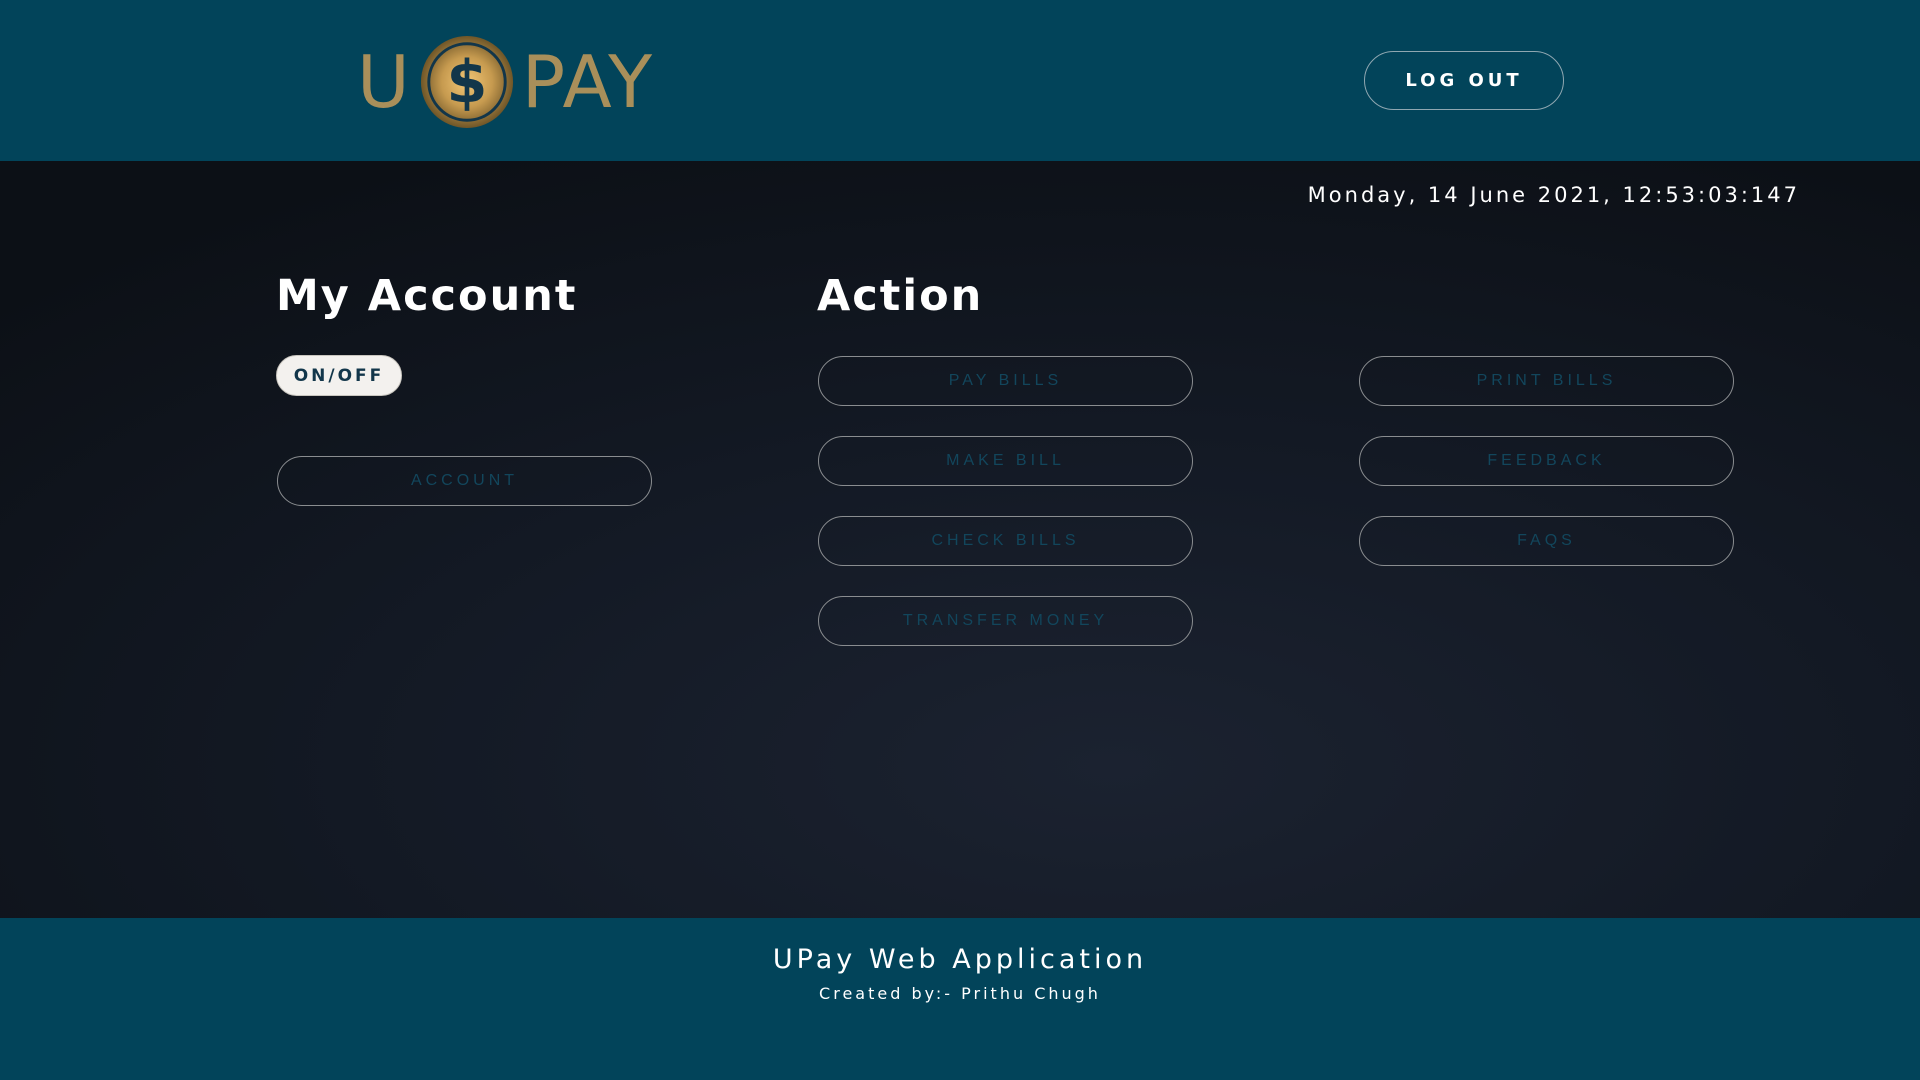 This screenshot has height=1080, width=1920. I want to click on logout-button: LOG OUT, so click(1464, 80).